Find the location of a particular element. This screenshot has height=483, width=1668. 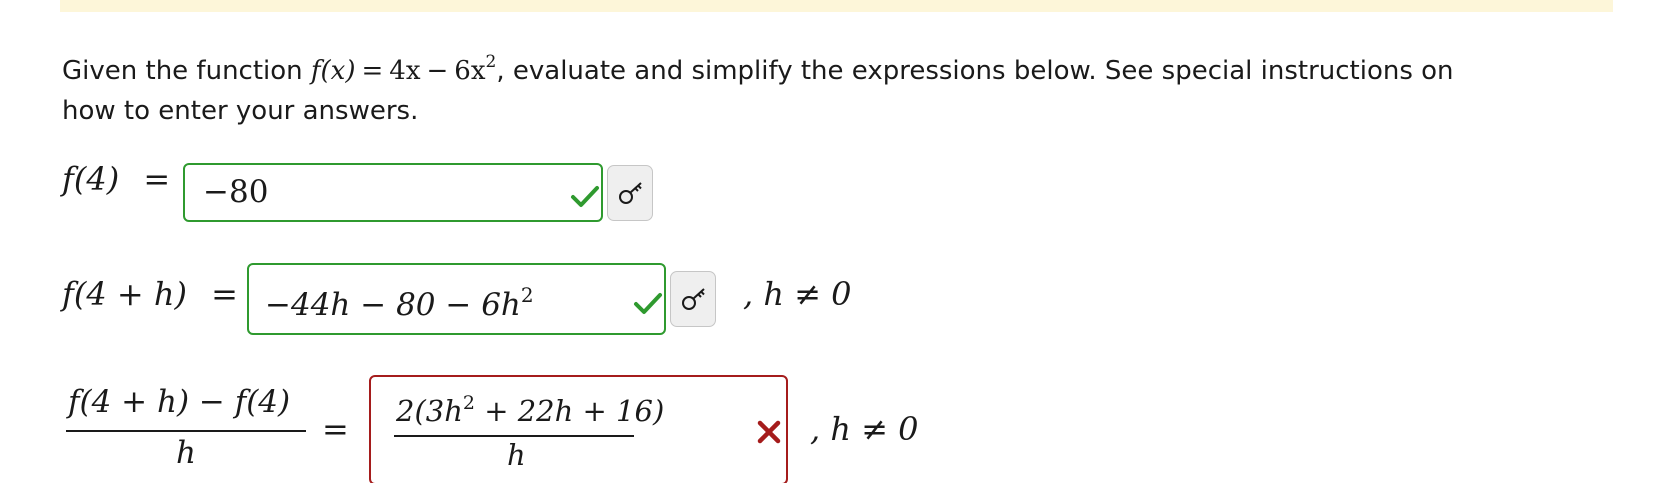

q2-key-button is located at coordinates (693, 299).